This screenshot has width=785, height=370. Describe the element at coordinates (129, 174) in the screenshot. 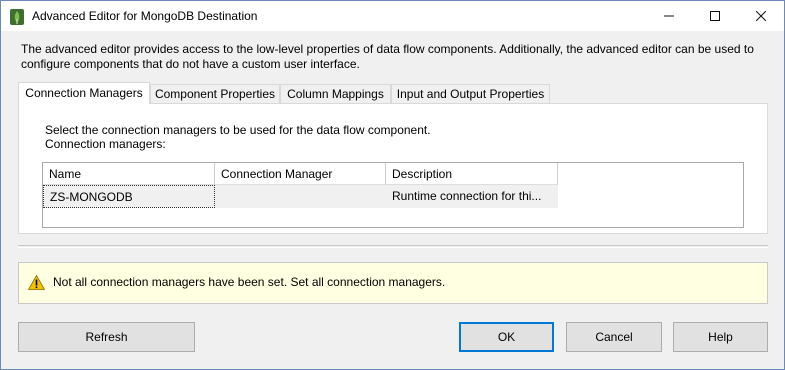

I see `column-header-name: Name` at that location.